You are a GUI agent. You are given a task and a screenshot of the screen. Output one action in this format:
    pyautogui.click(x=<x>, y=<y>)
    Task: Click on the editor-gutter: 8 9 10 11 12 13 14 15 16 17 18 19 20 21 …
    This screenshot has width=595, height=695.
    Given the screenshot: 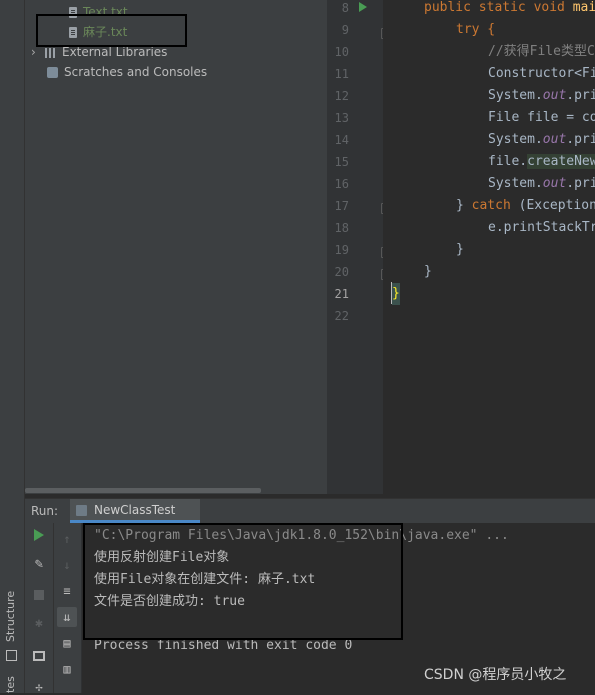 What is the action you would take?
    pyautogui.click(x=358, y=247)
    